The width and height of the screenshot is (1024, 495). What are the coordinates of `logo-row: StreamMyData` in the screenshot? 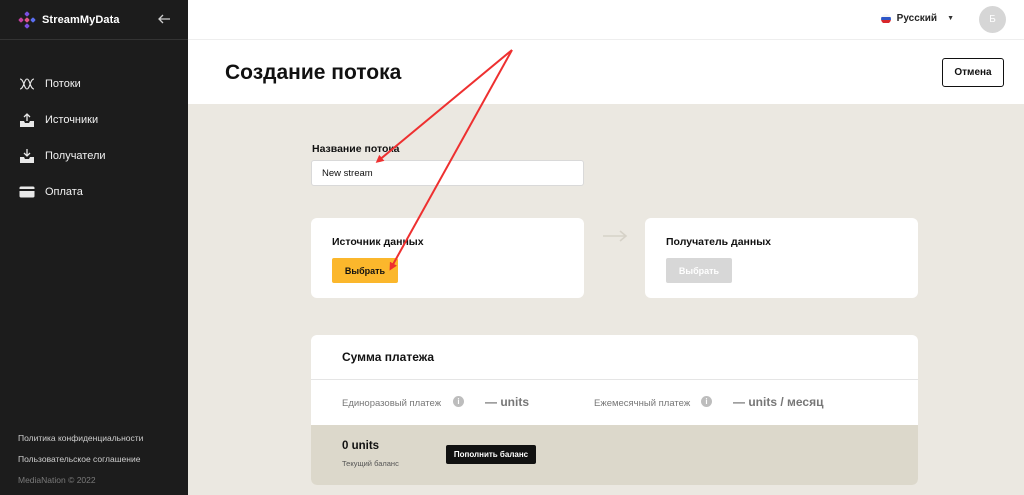 It's located at (94, 20).